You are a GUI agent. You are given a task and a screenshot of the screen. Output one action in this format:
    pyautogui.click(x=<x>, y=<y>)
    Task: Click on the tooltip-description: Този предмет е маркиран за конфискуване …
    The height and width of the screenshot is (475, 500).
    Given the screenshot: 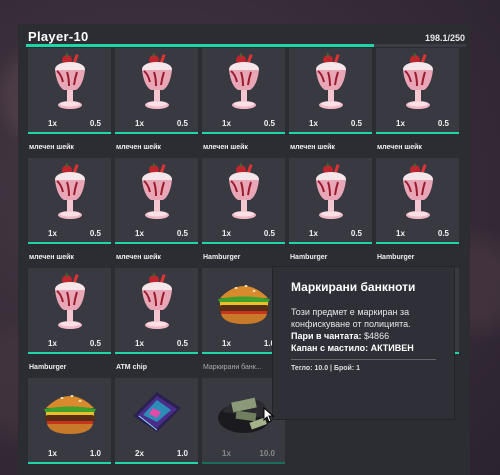 What is the action you would take?
    pyautogui.click(x=351, y=318)
    